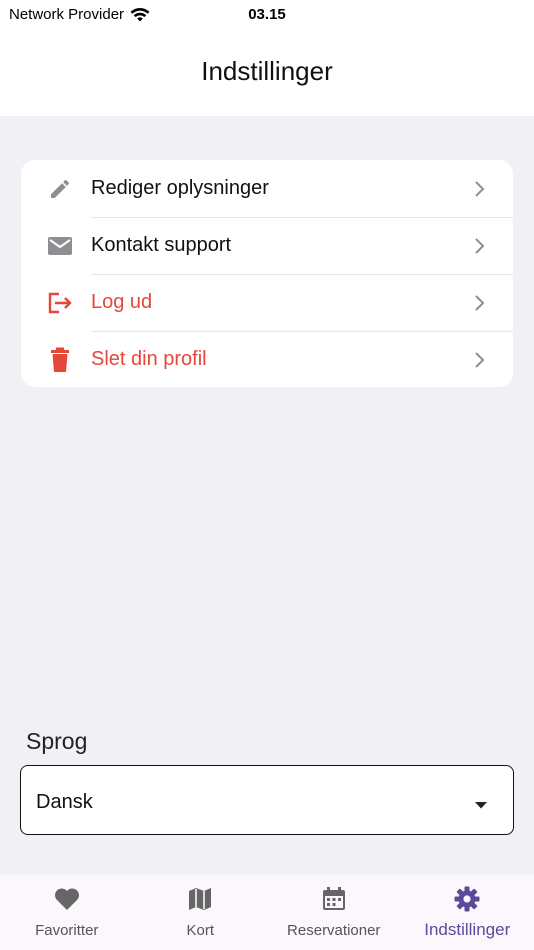 This screenshot has height=950, width=534. What do you see at coordinates (122, 302) in the screenshot?
I see `logout-label: Log ud` at bounding box center [122, 302].